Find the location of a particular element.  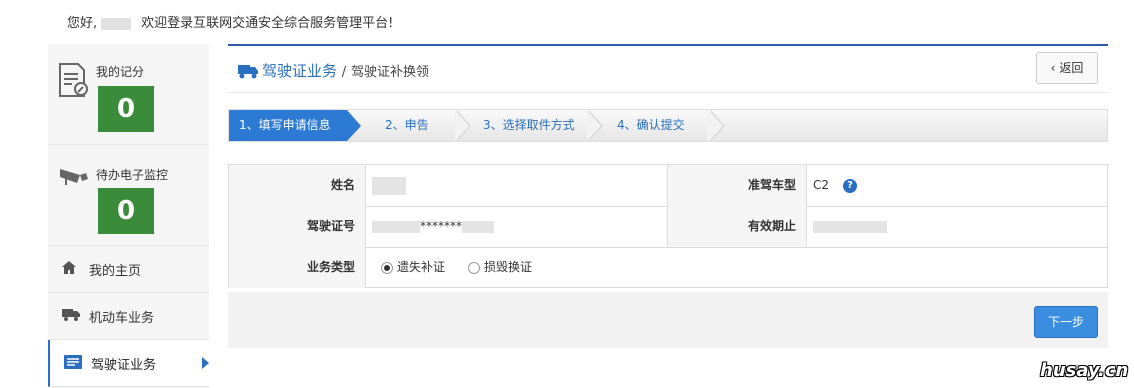

license-label: 驾驶证号 is located at coordinates (297, 226).